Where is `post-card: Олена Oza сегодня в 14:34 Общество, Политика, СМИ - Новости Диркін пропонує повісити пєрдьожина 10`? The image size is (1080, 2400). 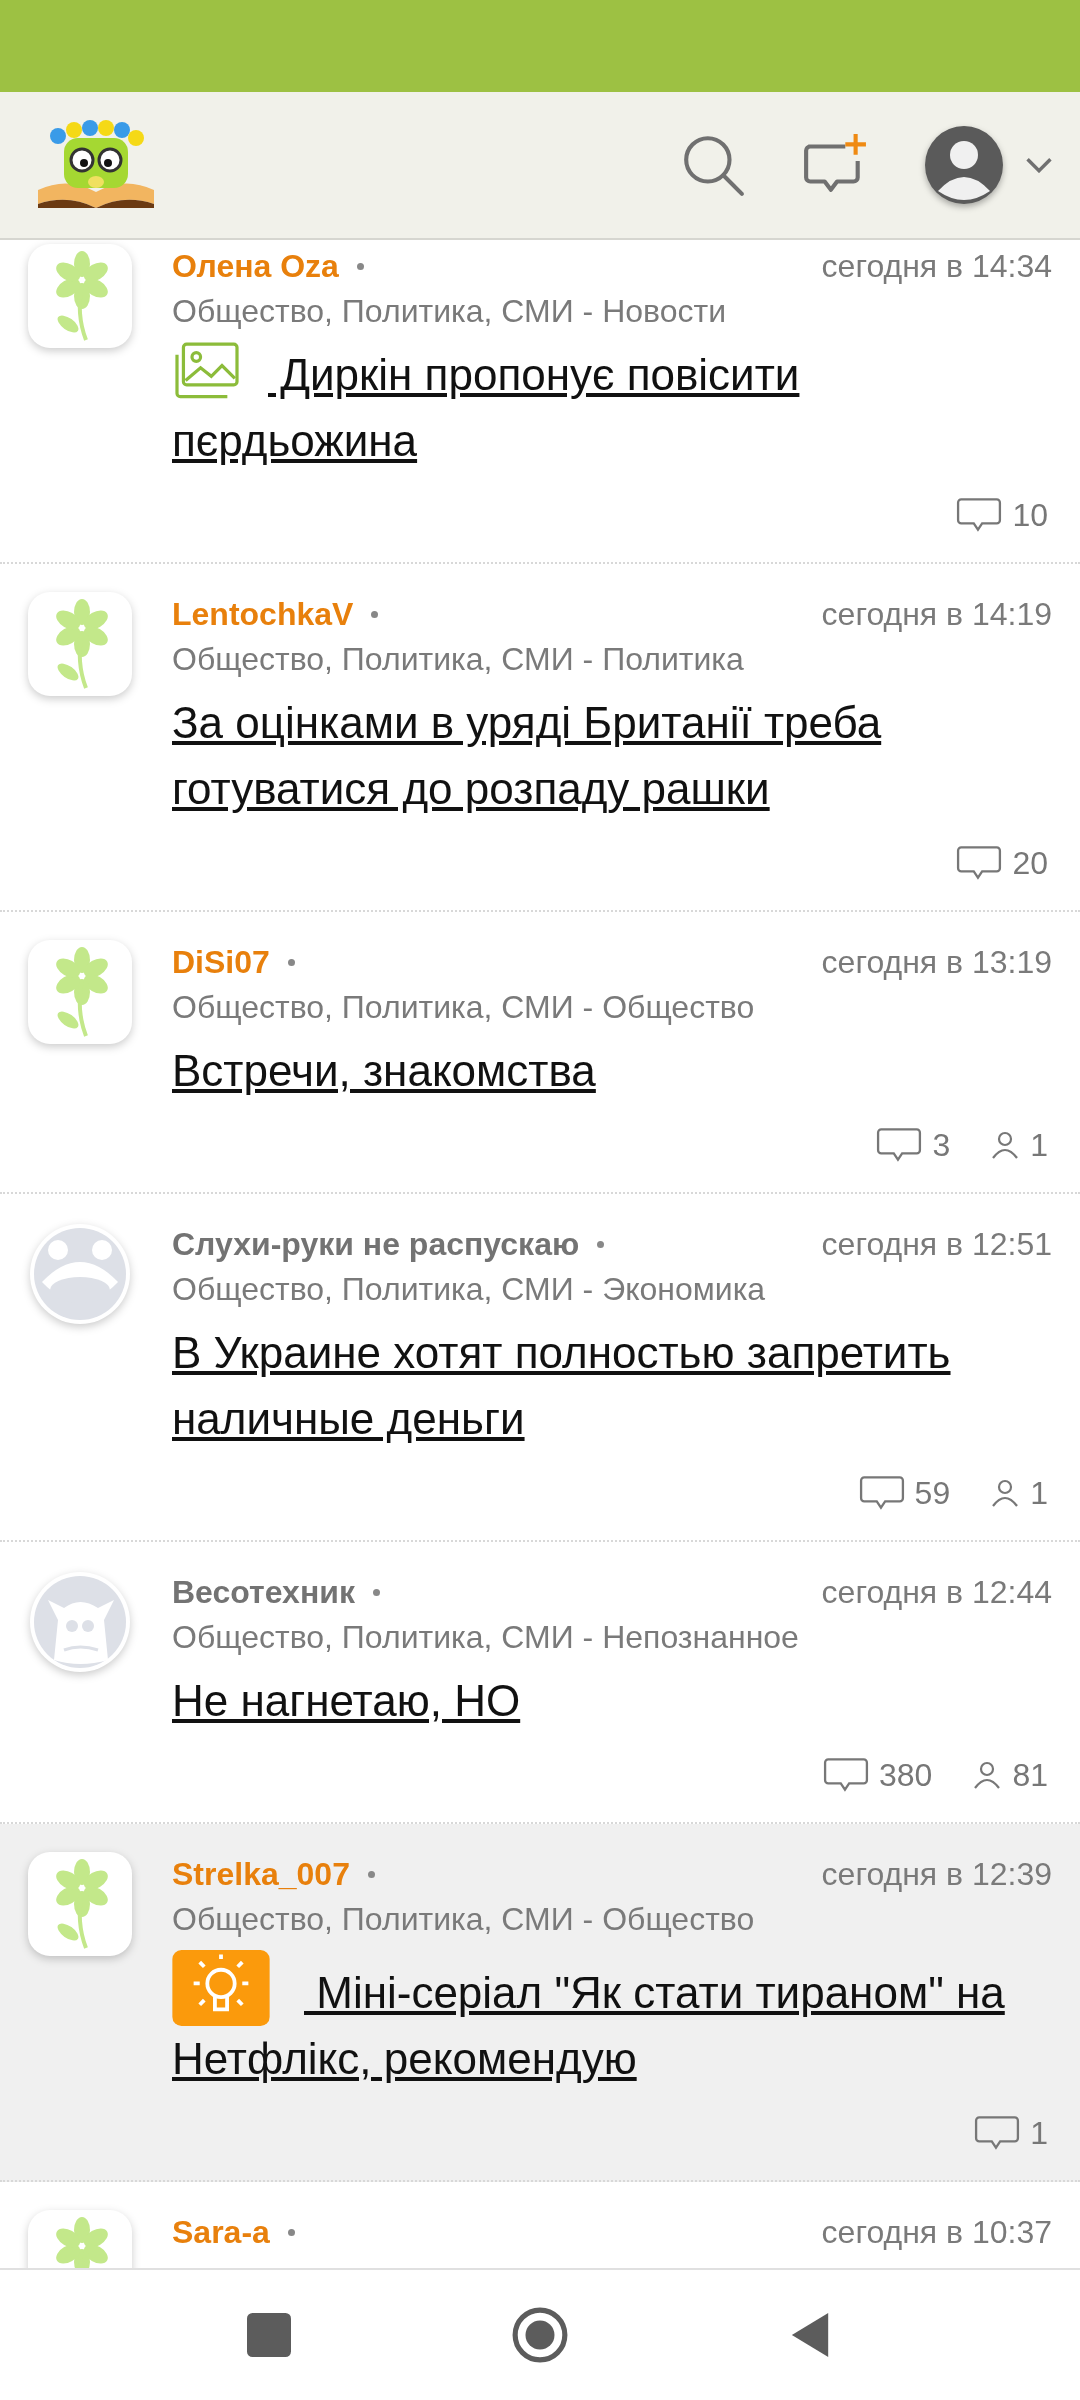 post-card: Олена Oza сегодня в 14:34 Общество, Политика, СМИ - Новости Диркін пропонує повісити пєрдьожина 10 is located at coordinates (540, 402).